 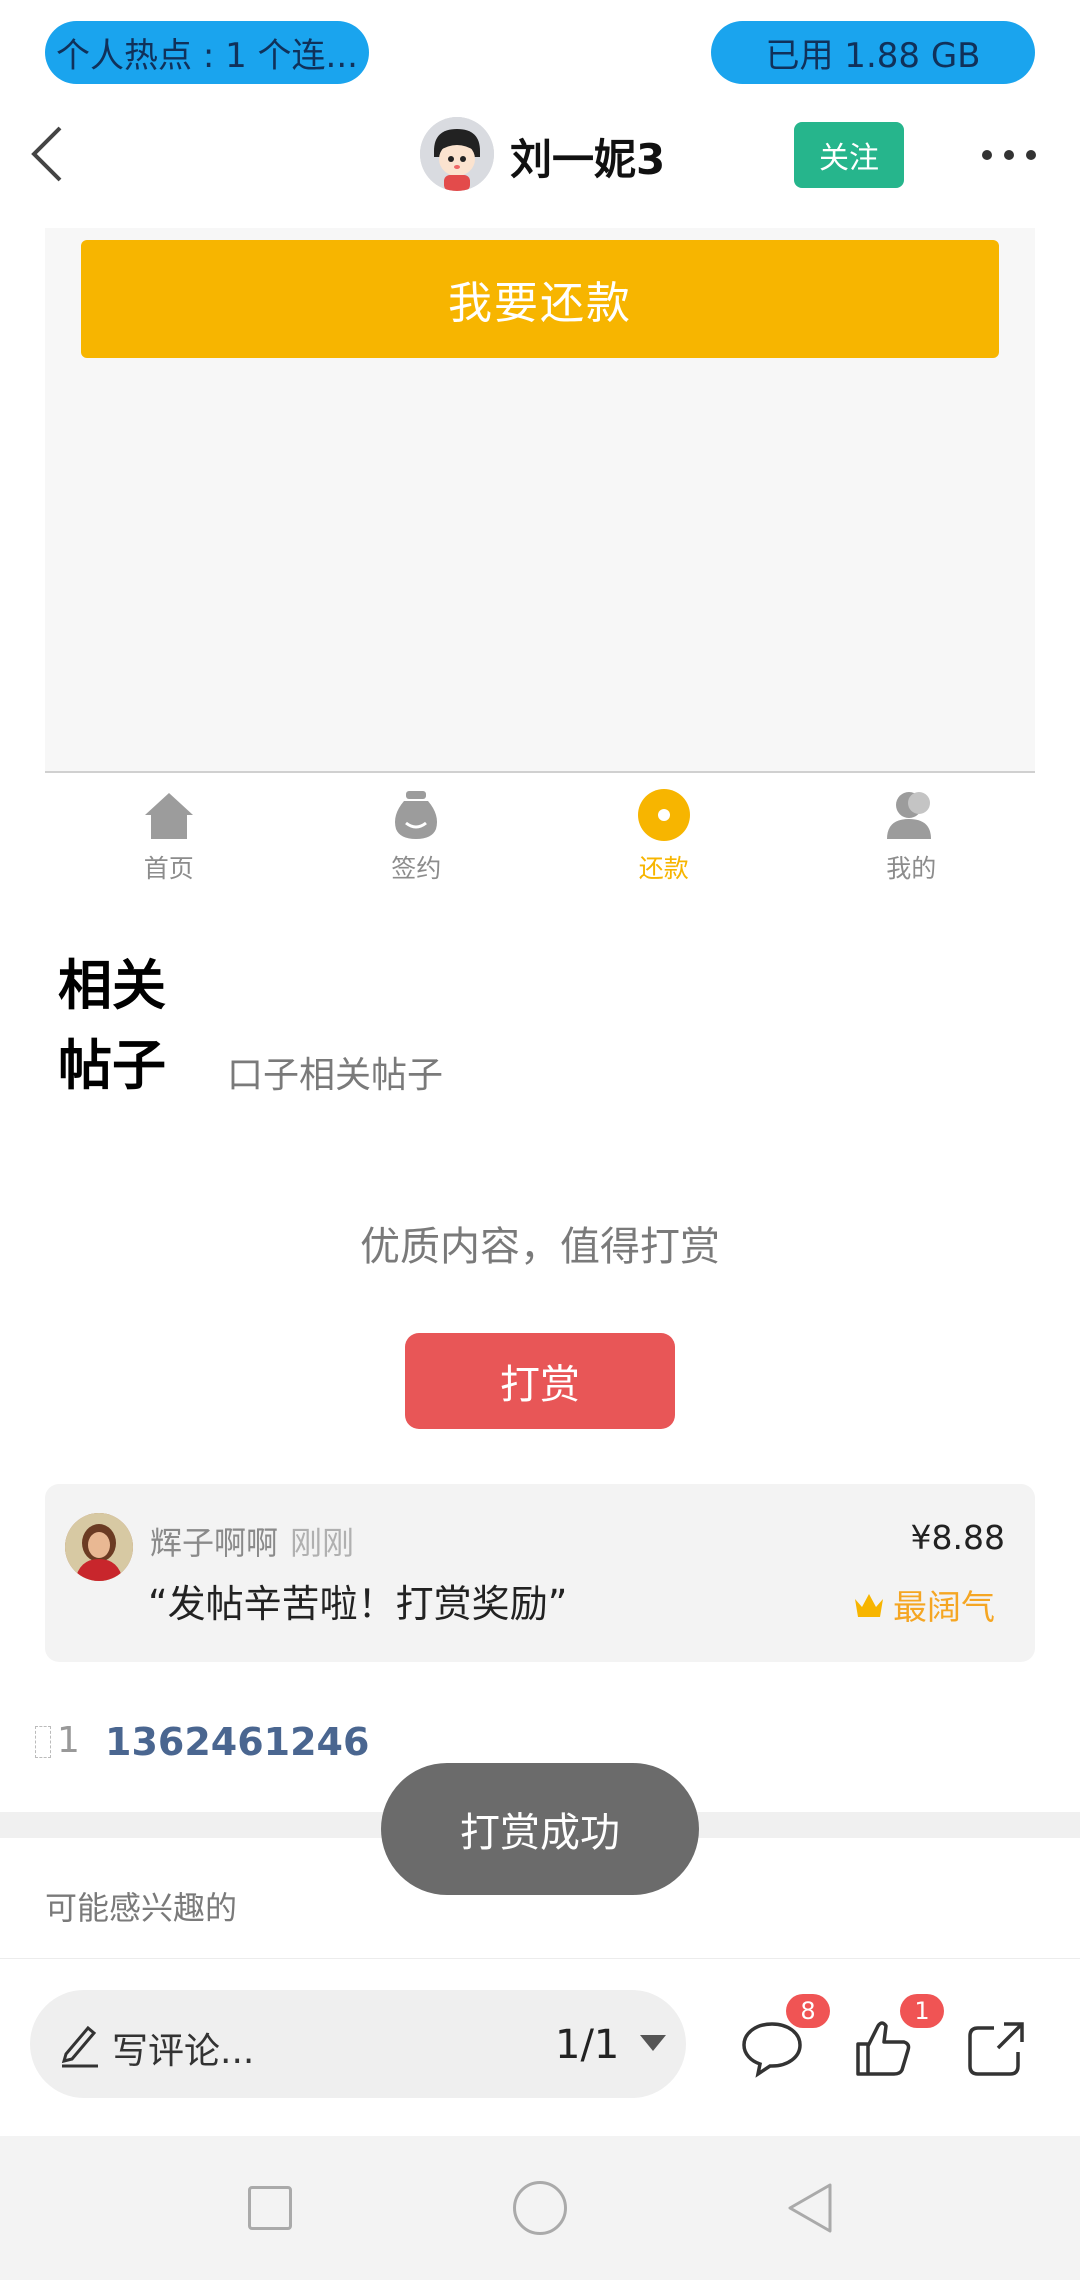 I want to click on reward-amount: ¥8.88, so click(x=957, y=1537).